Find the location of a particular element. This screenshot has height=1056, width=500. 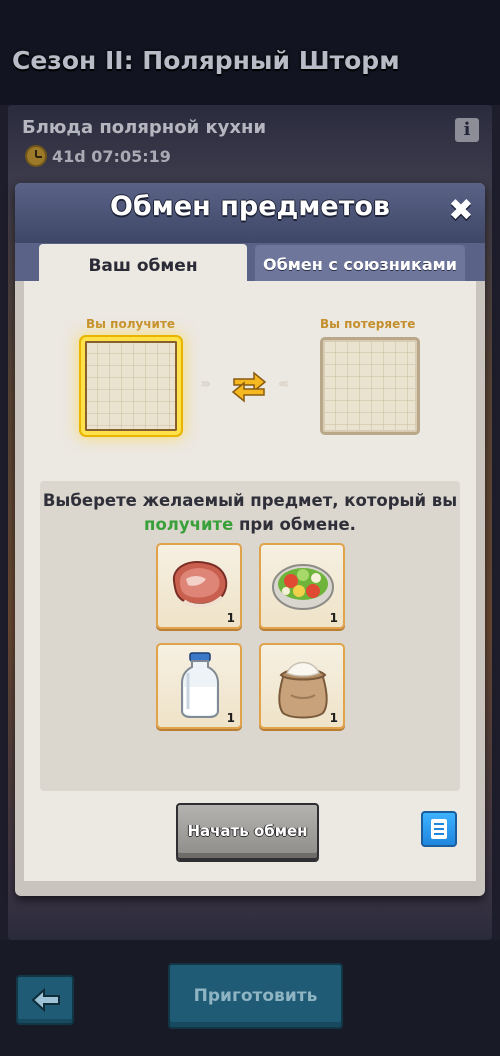

receive-slot is located at coordinates (131, 386).